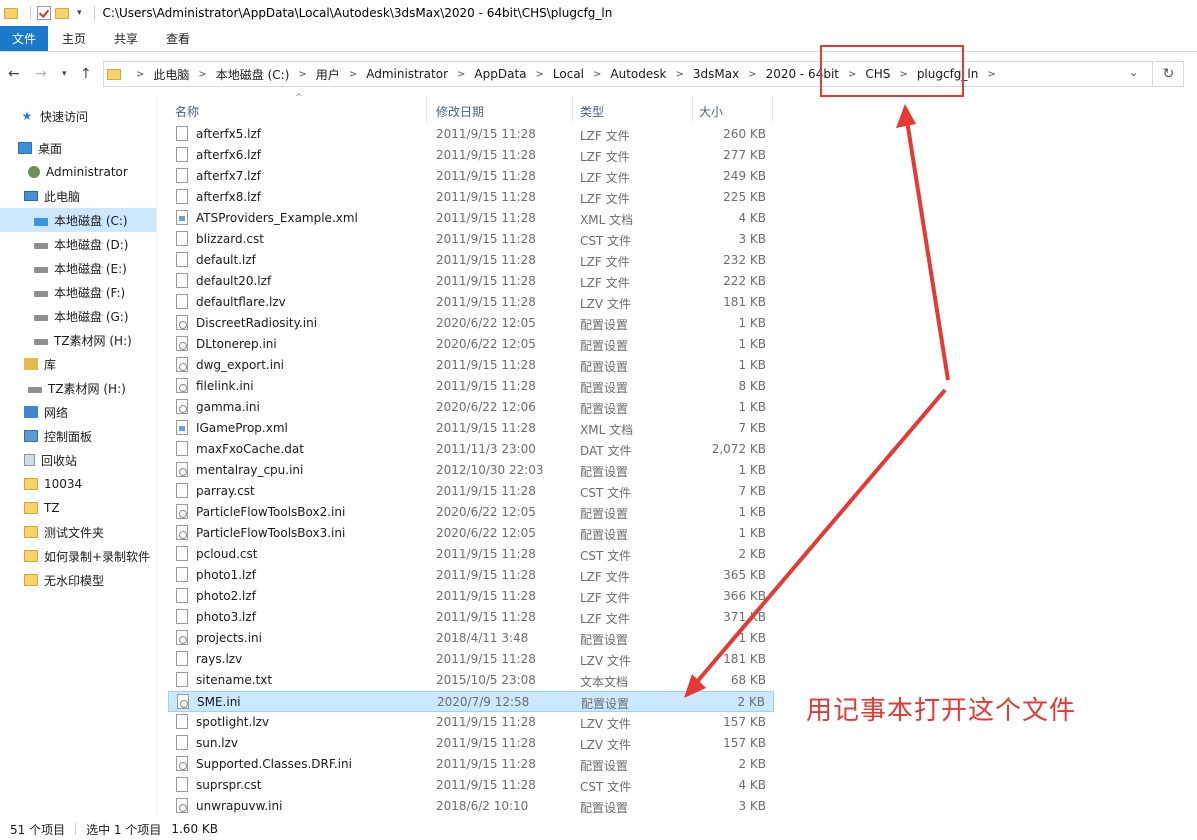 The height and width of the screenshot is (840, 1197). What do you see at coordinates (407, 74) in the screenshot?
I see `breadcrumb-item: Administrator` at bounding box center [407, 74].